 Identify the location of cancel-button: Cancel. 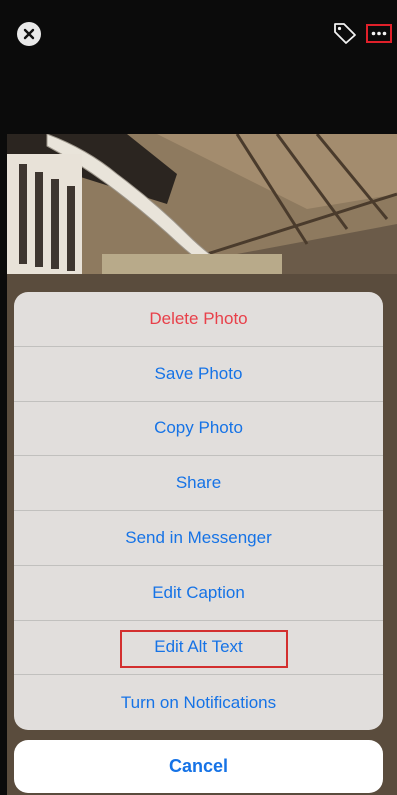
(198, 766).